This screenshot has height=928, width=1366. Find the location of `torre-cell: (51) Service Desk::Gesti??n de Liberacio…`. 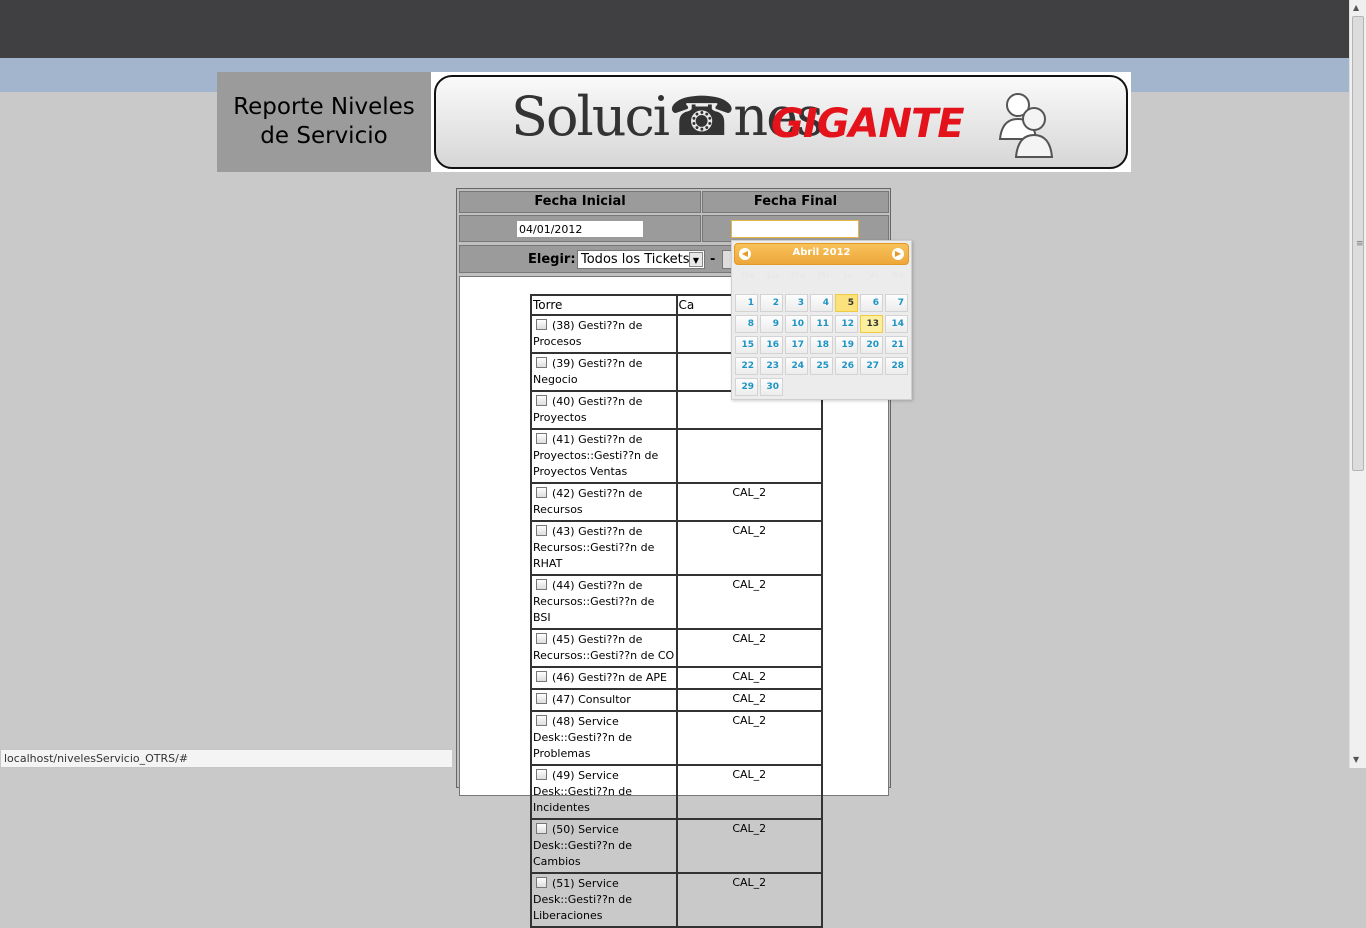

torre-cell: (51) Service Desk::Gesti??n de Liberacio… is located at coordinates (604, 900).